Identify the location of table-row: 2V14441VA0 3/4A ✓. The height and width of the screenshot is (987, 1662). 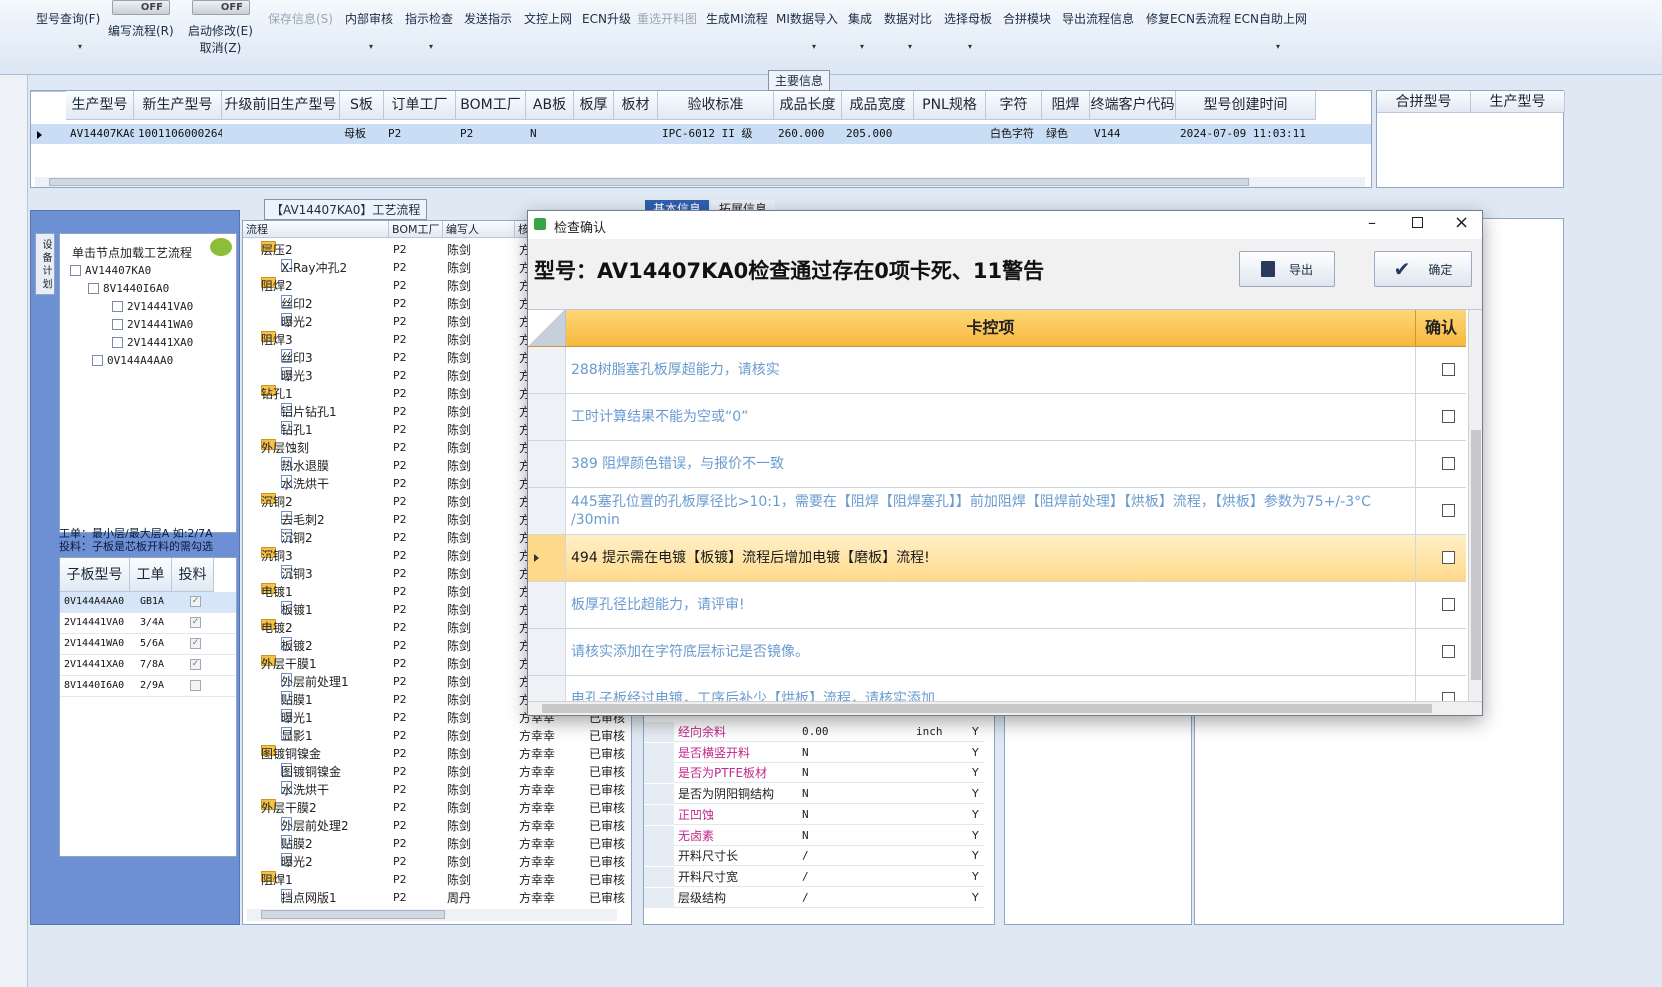
(148, 623).